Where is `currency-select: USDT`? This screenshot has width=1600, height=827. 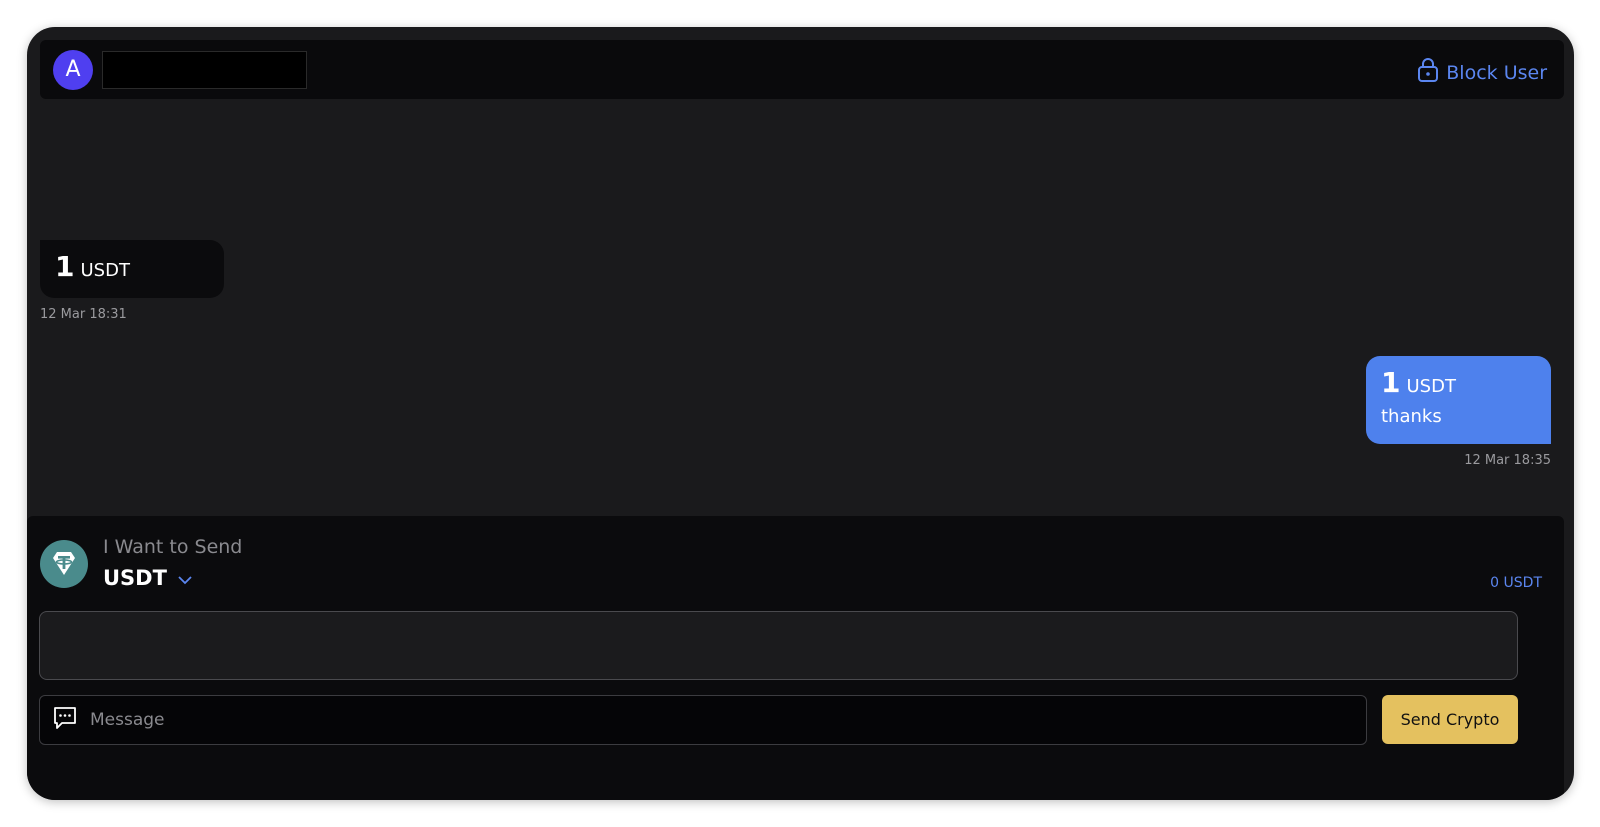
currency-select: USDT is located at coordinates (148, 578).